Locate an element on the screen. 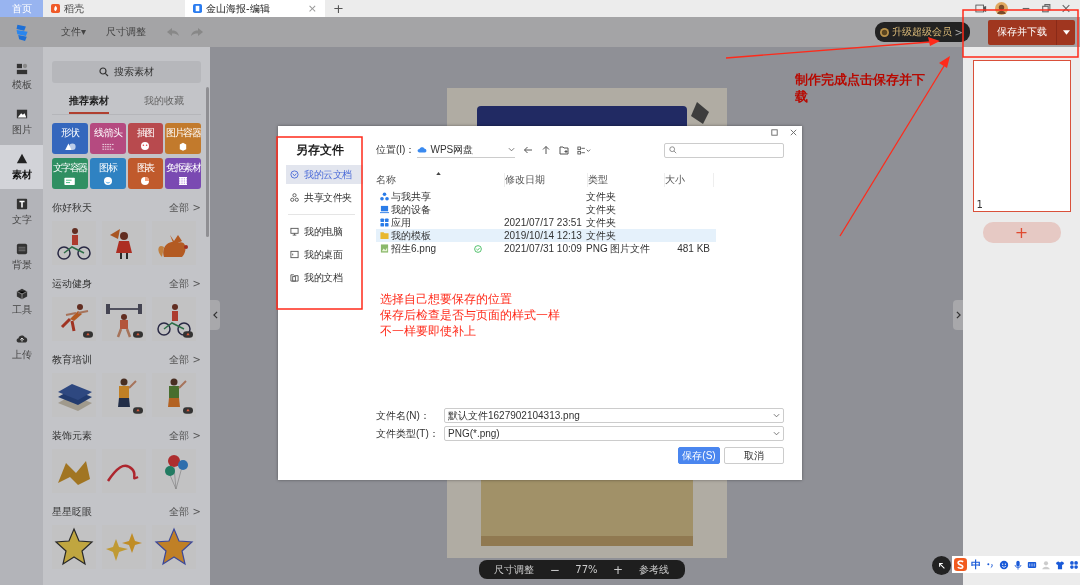 The height and width of the screenshot is (585, 1080). file-type-label: 文件类型(T)： is located at coordinates (408, 433).